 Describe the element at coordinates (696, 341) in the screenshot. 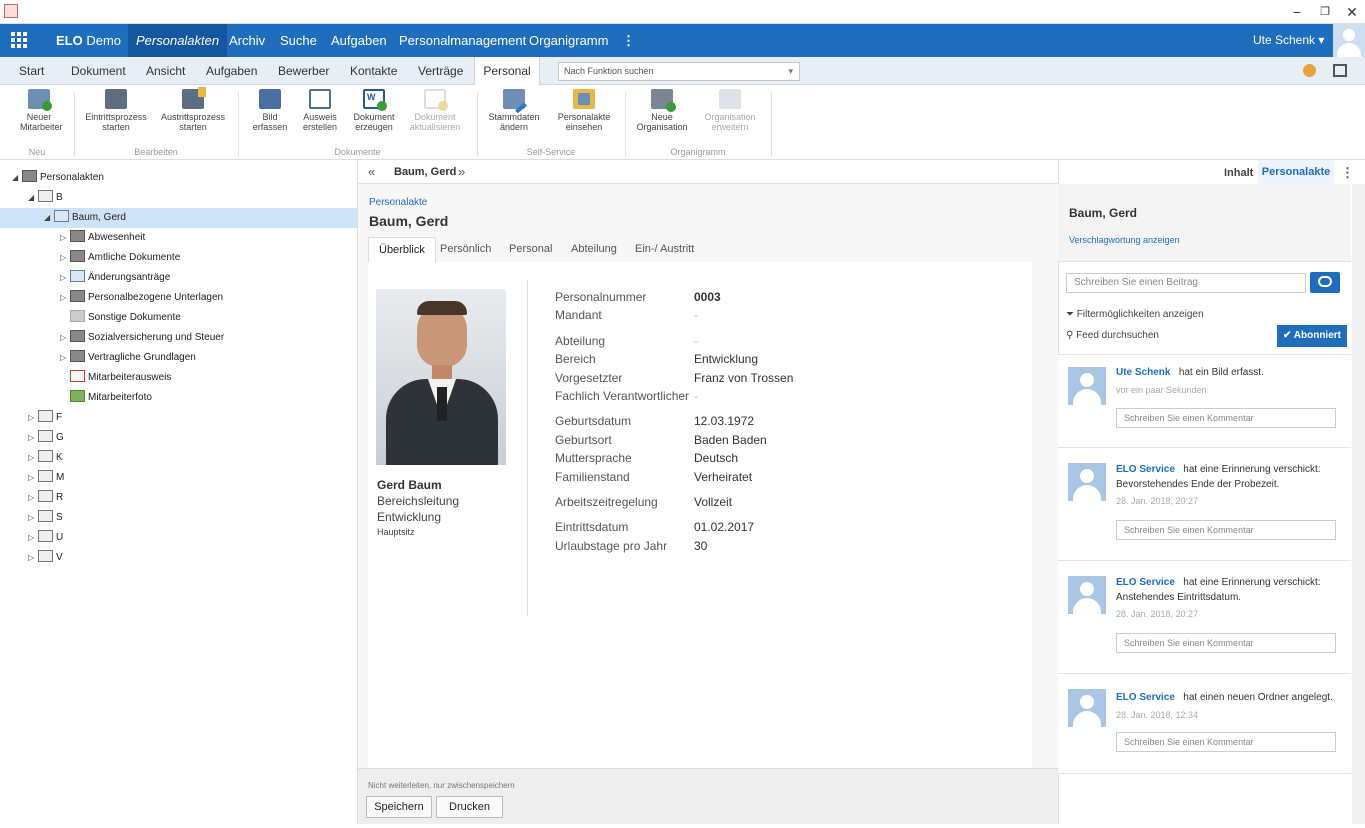

I see `field-value: -` at that location.